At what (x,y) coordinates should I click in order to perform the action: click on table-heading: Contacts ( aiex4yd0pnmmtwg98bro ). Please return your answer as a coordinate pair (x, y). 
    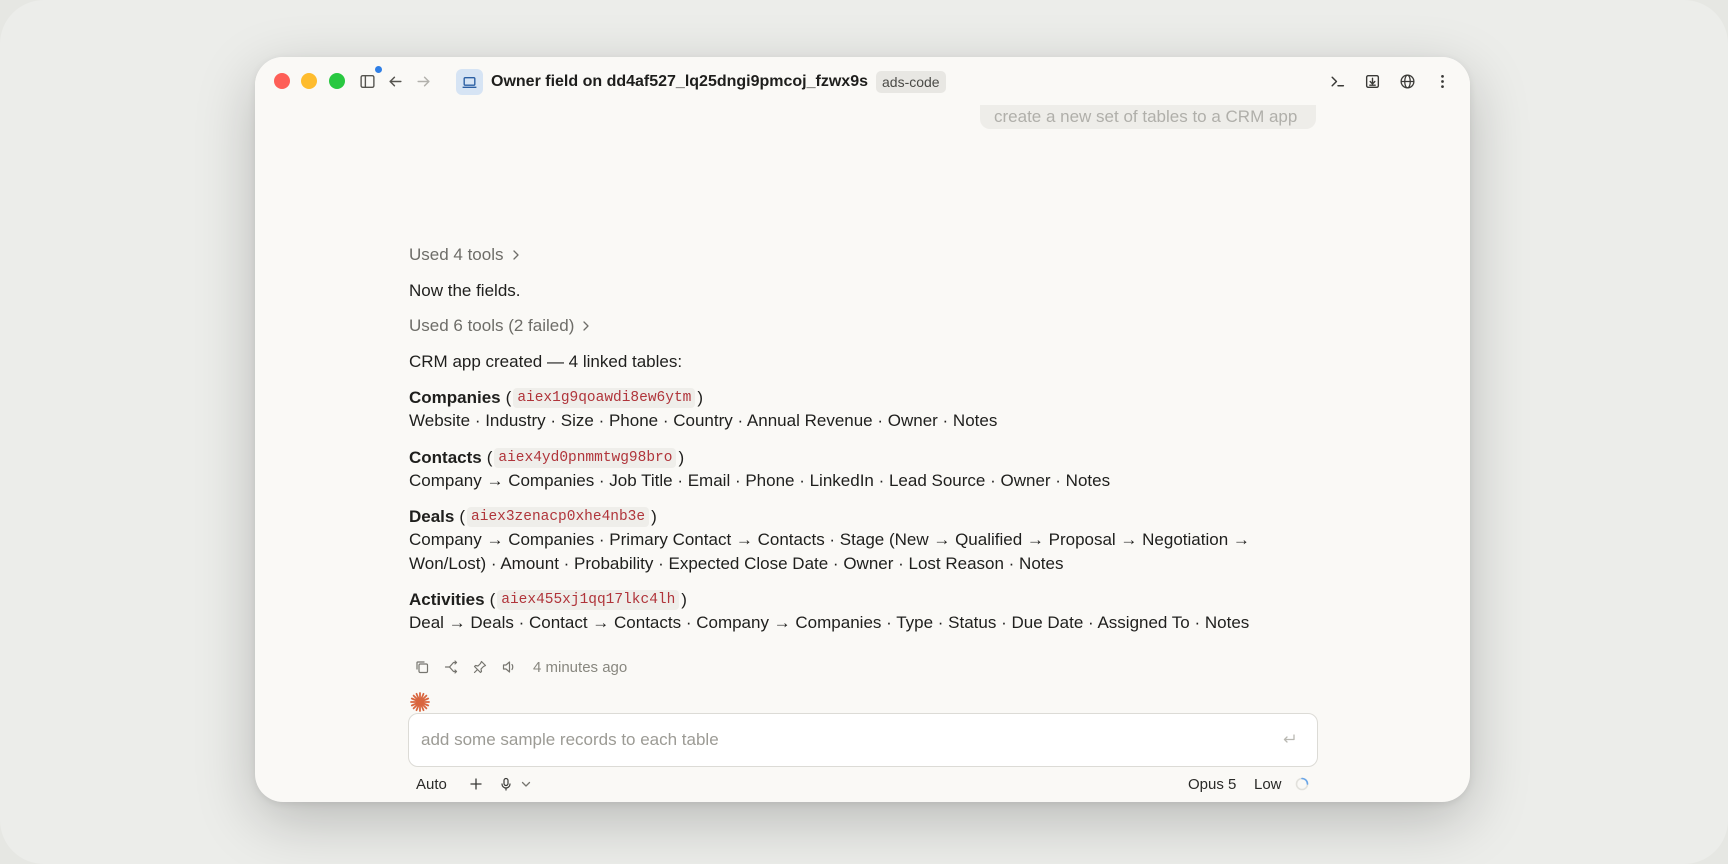
    Looking at the image, I should click on (859, 458).